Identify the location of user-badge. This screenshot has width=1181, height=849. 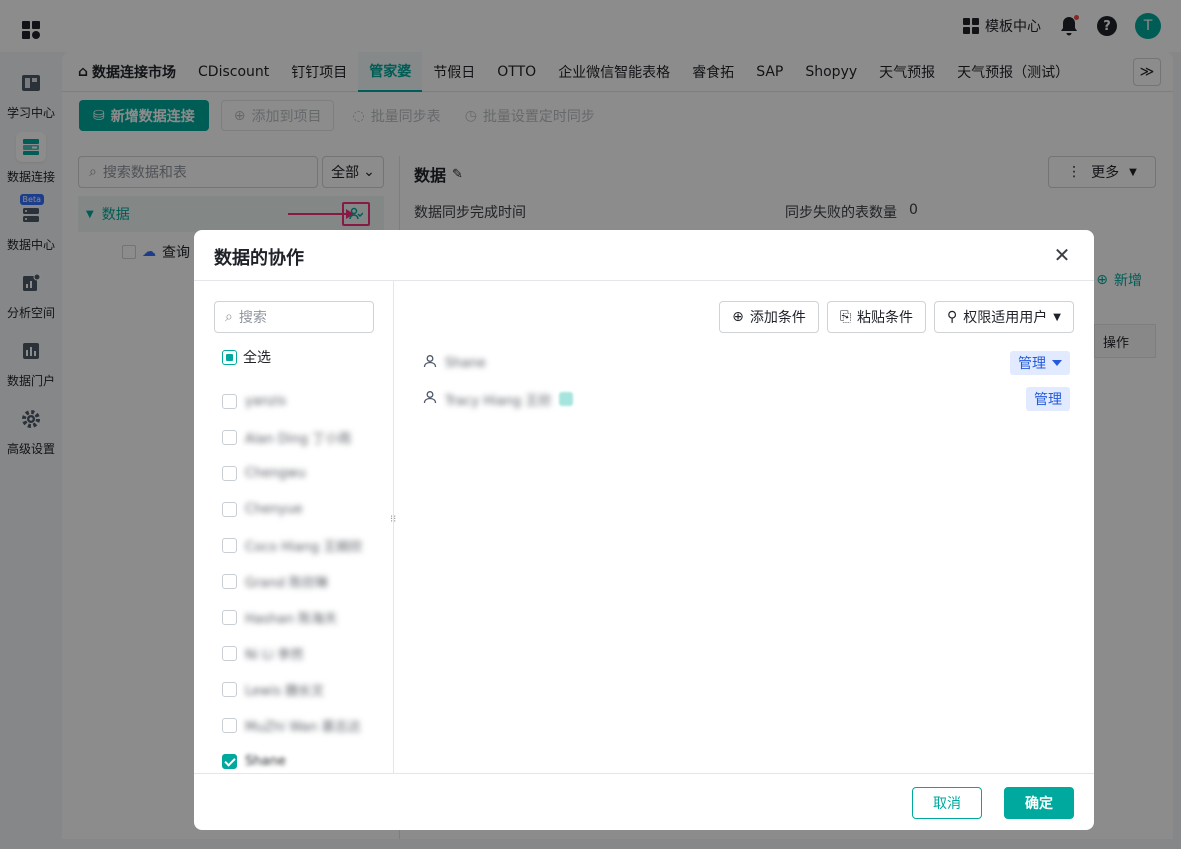
(566, 399).